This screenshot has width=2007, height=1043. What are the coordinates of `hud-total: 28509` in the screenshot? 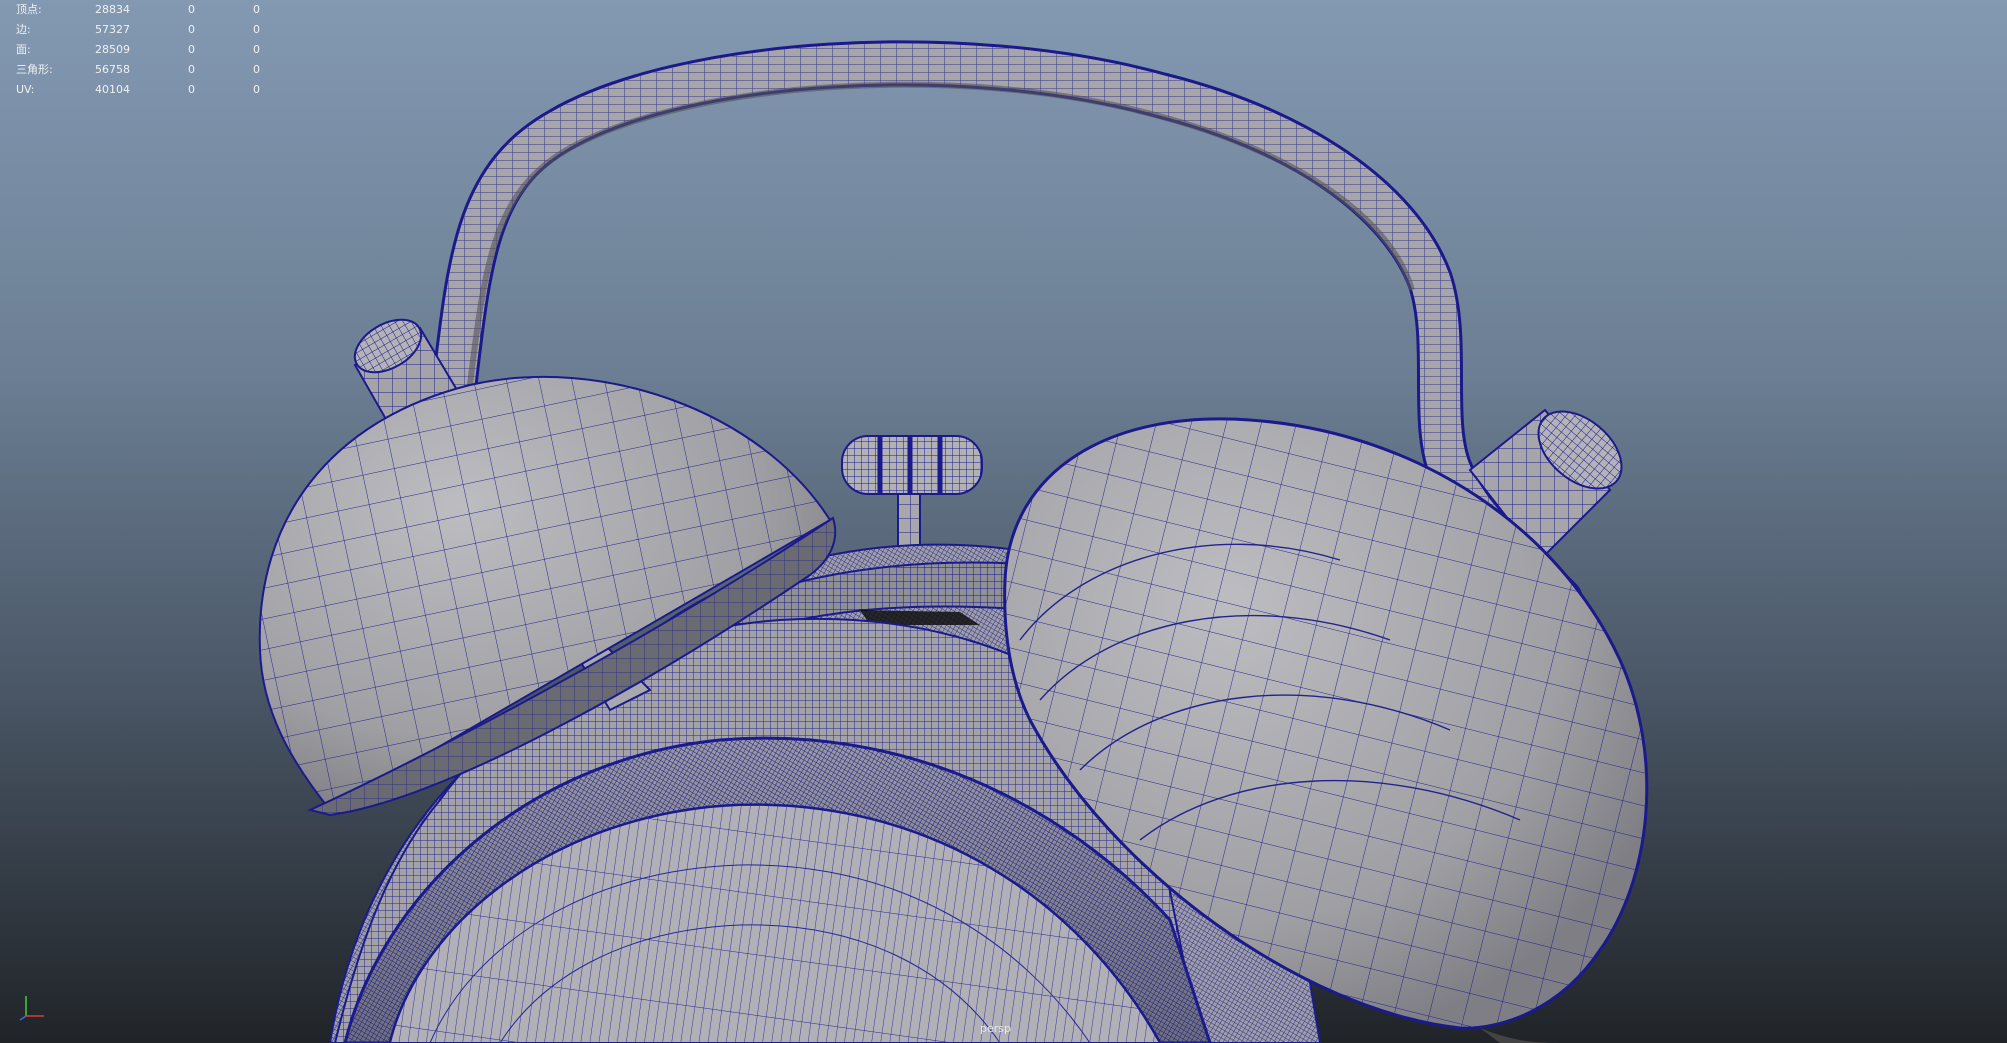 It's located at (112, 49).